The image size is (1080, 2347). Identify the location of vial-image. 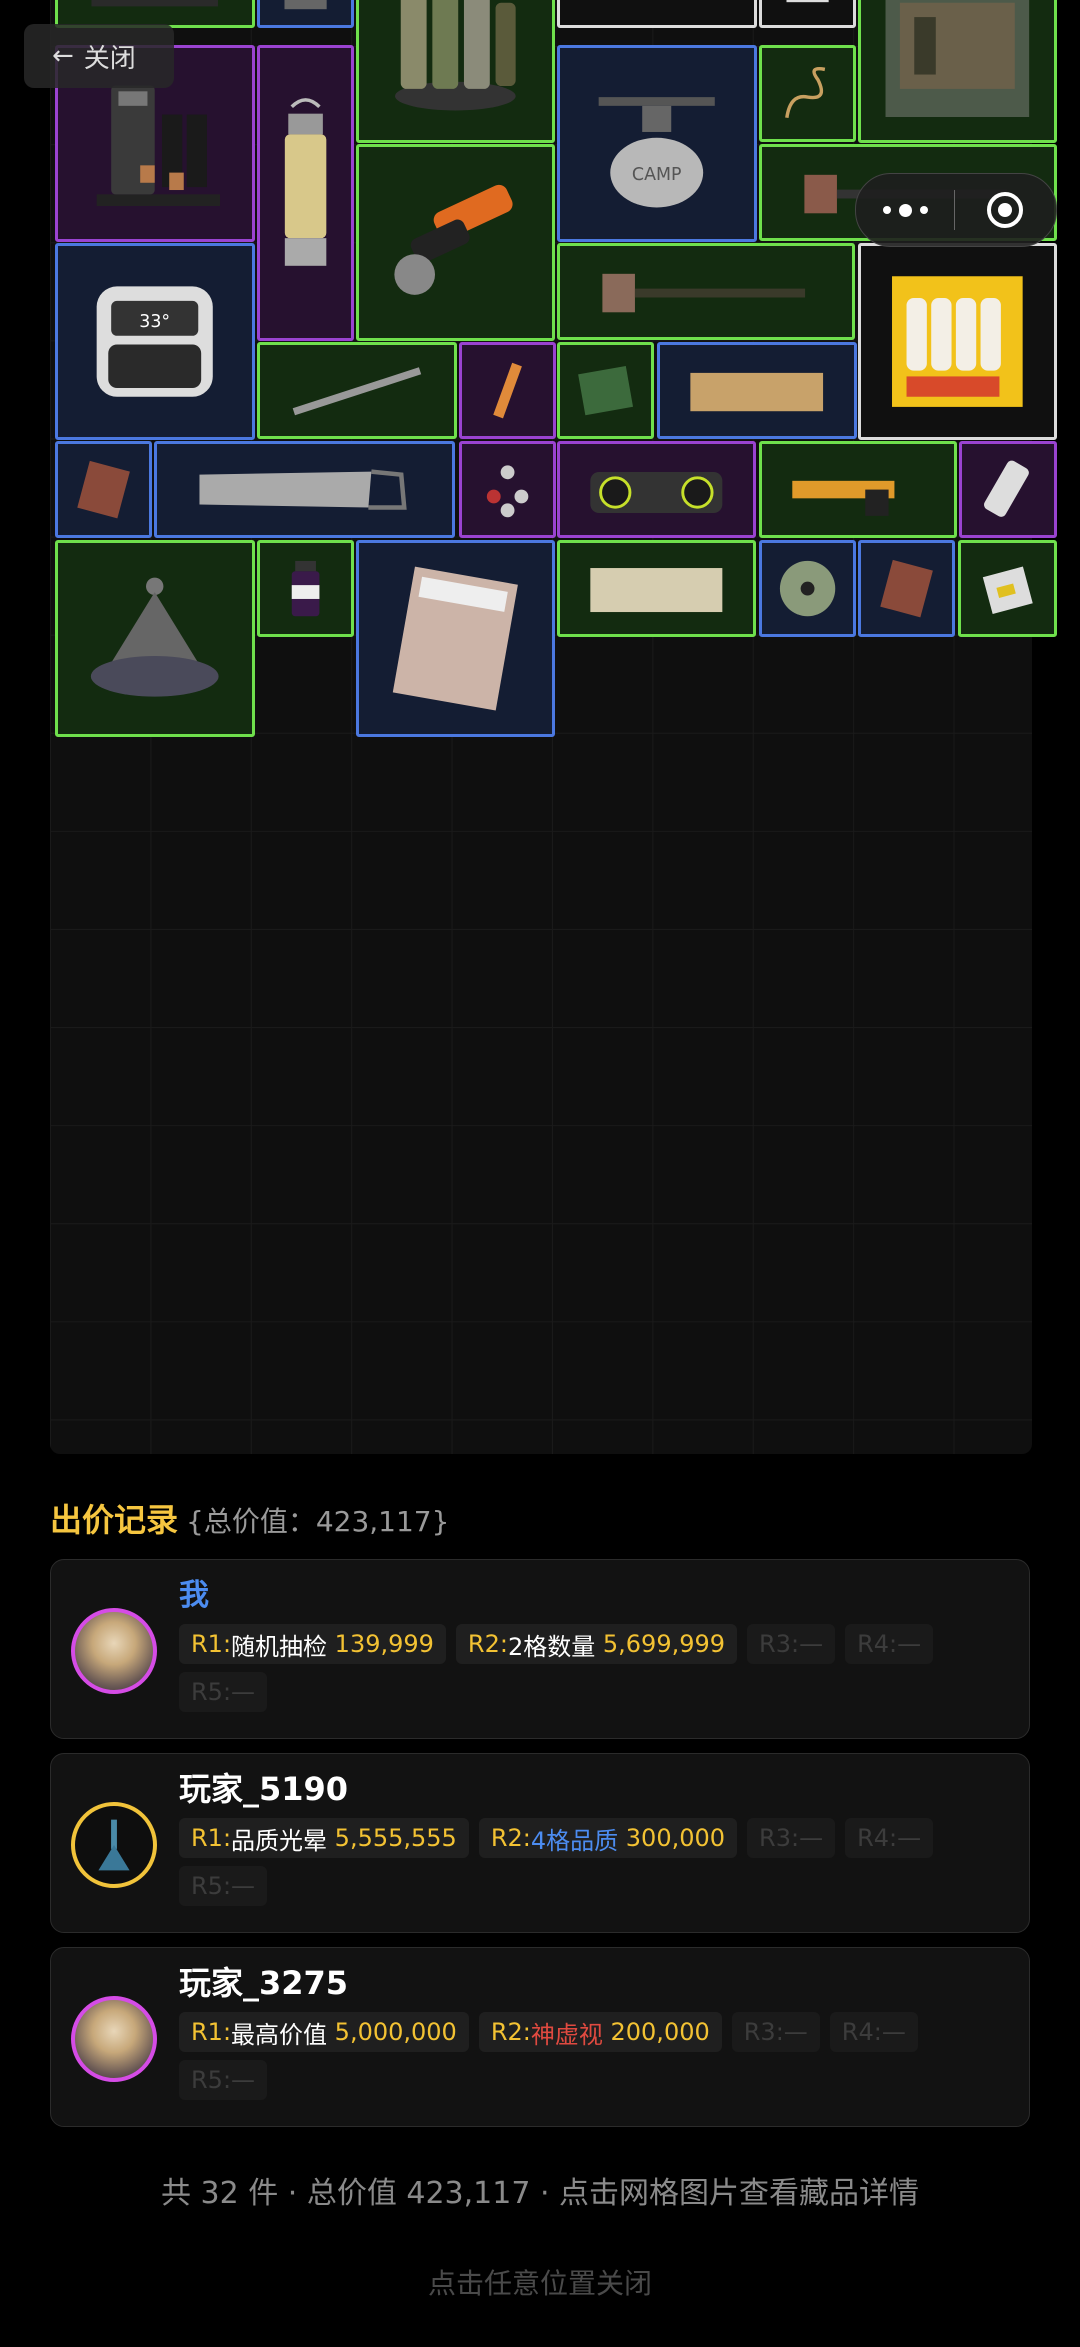
(305, 588).